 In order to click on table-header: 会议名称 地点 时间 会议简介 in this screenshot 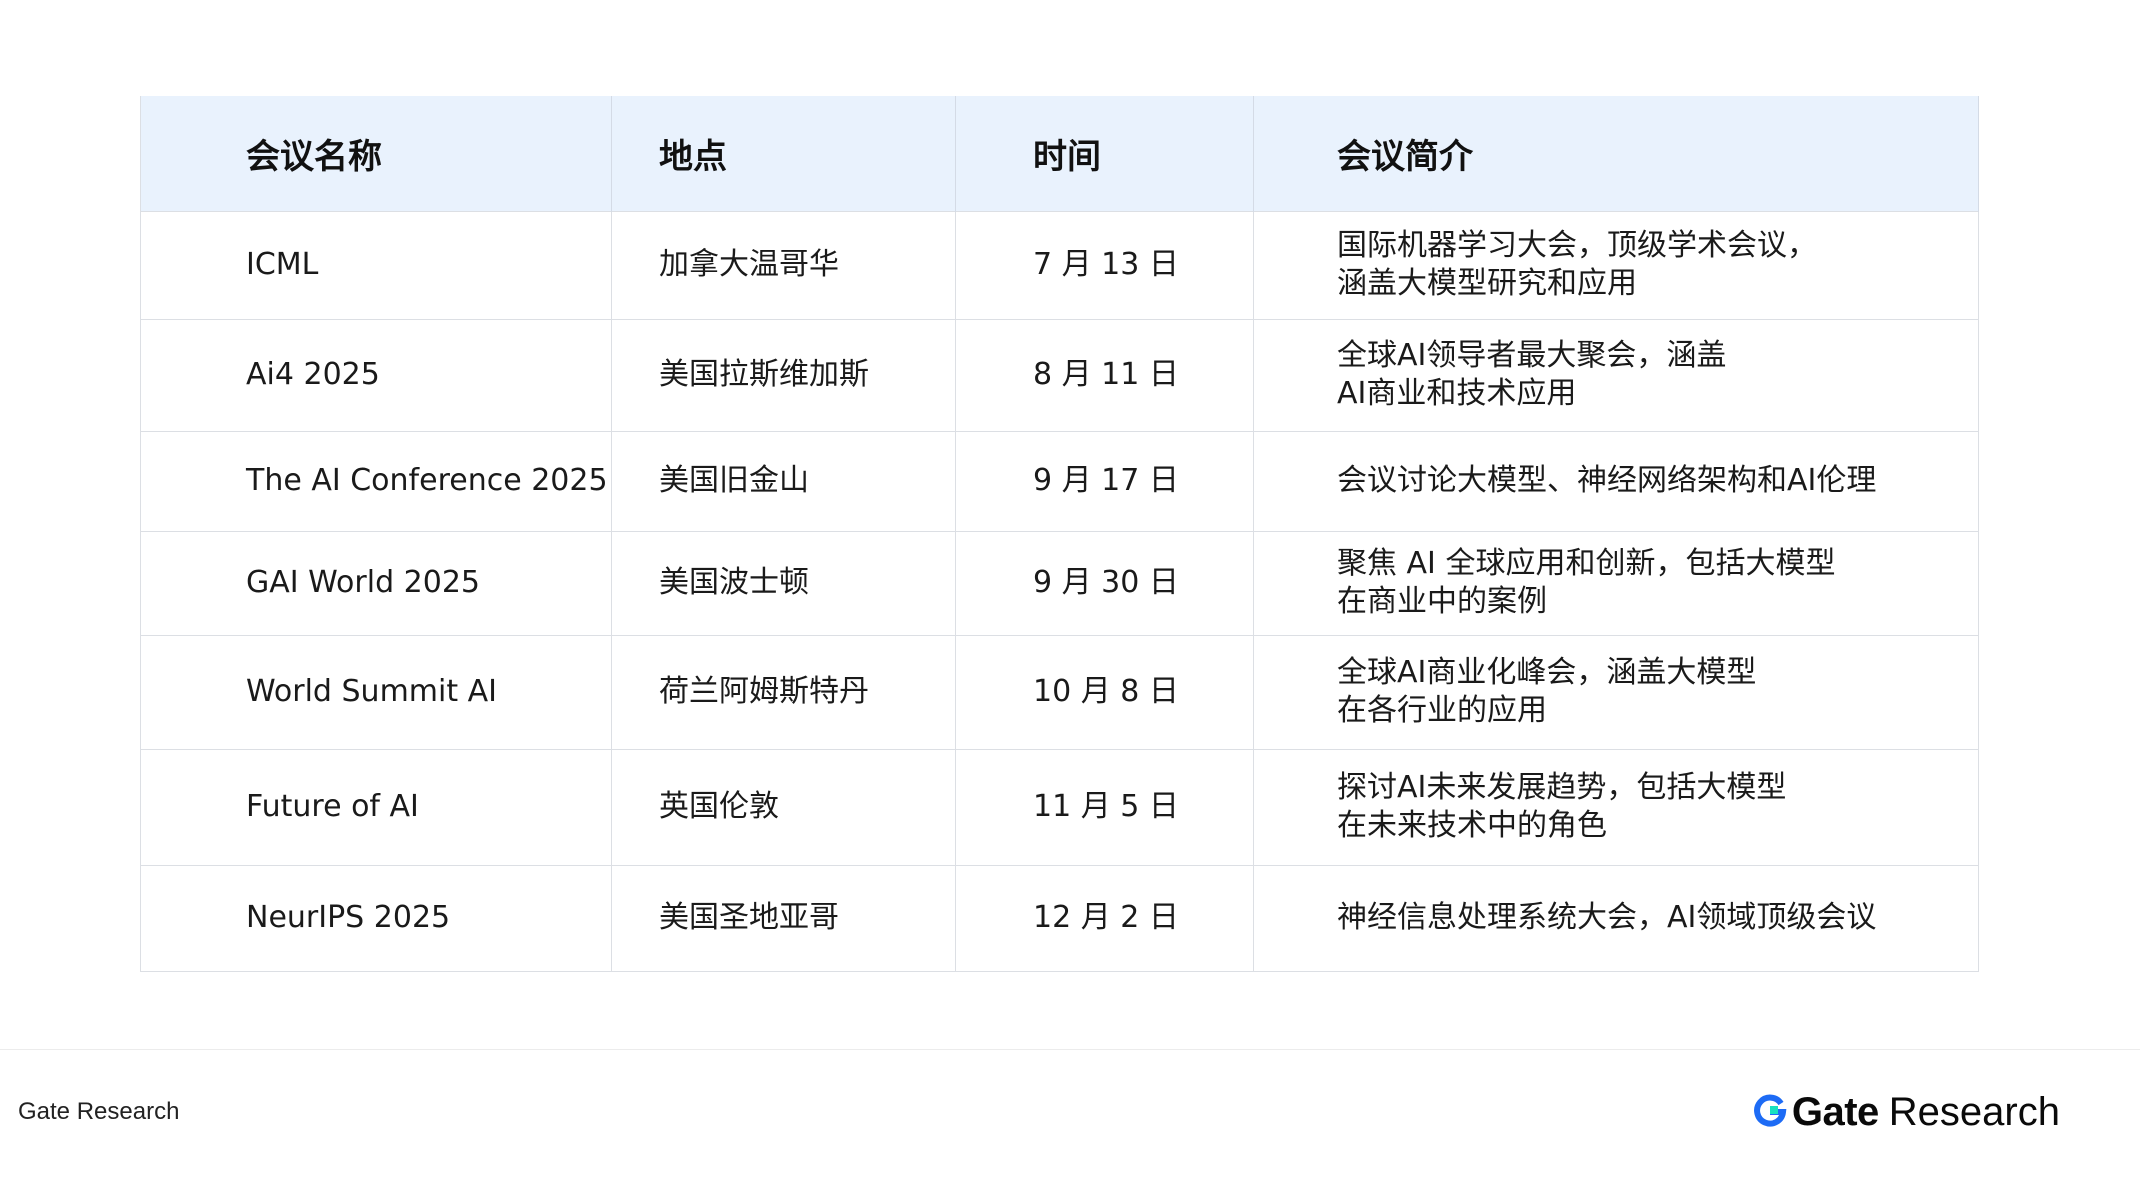, I will do `click(1059, 153)`.